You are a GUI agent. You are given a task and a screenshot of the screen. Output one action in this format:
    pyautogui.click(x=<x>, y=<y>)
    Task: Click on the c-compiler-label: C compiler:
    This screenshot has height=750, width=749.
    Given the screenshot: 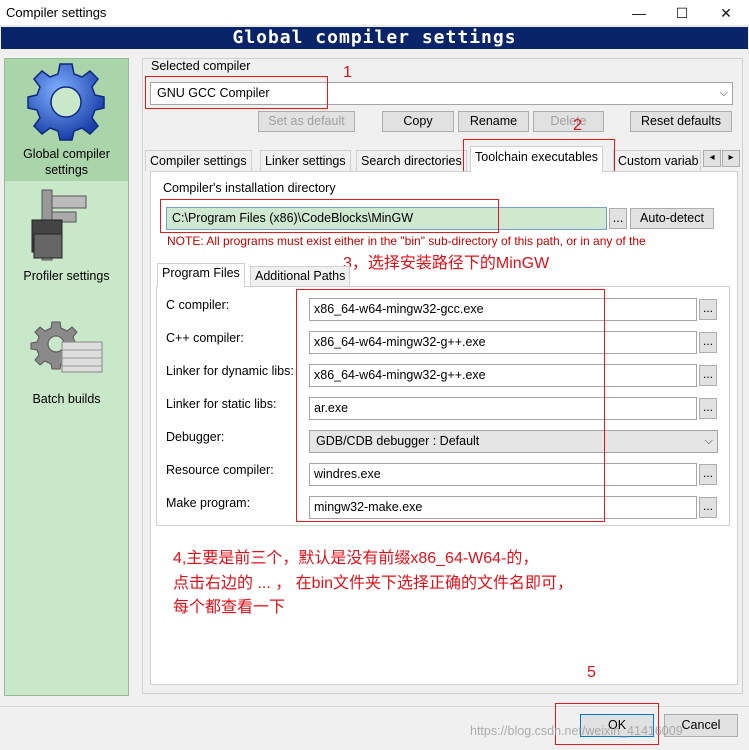 What is the action you would take?
    pyautogui.click(x=198, y=305)
    